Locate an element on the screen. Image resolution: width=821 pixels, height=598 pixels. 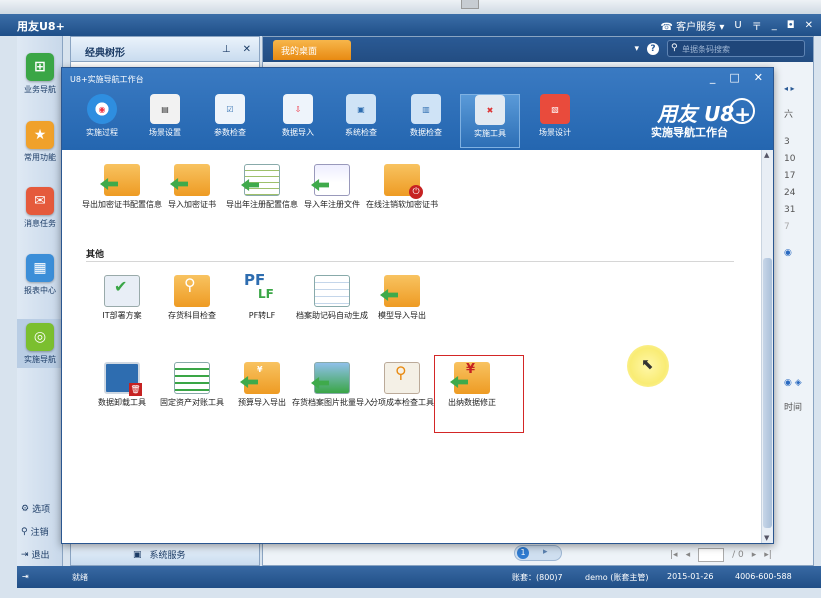
tool-scenario-design: ▧ 场景设计 is located at coordinates (555, 121).